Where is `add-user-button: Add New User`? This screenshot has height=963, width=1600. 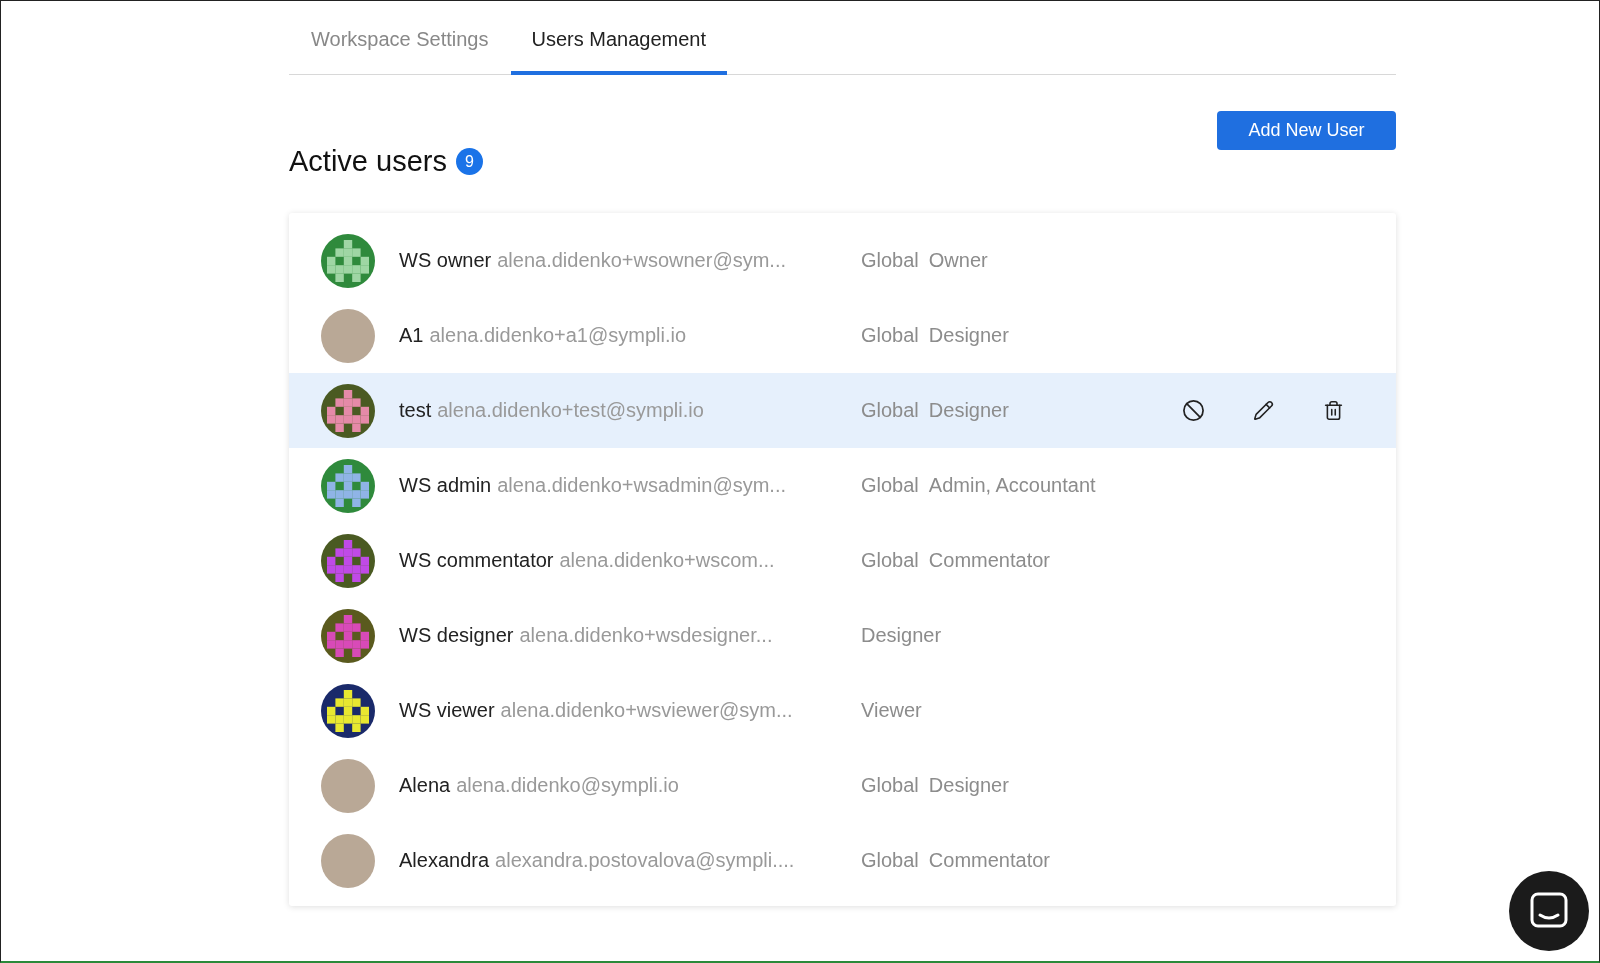 add-user-button: Add New User is located at coordinates (1306, 130).